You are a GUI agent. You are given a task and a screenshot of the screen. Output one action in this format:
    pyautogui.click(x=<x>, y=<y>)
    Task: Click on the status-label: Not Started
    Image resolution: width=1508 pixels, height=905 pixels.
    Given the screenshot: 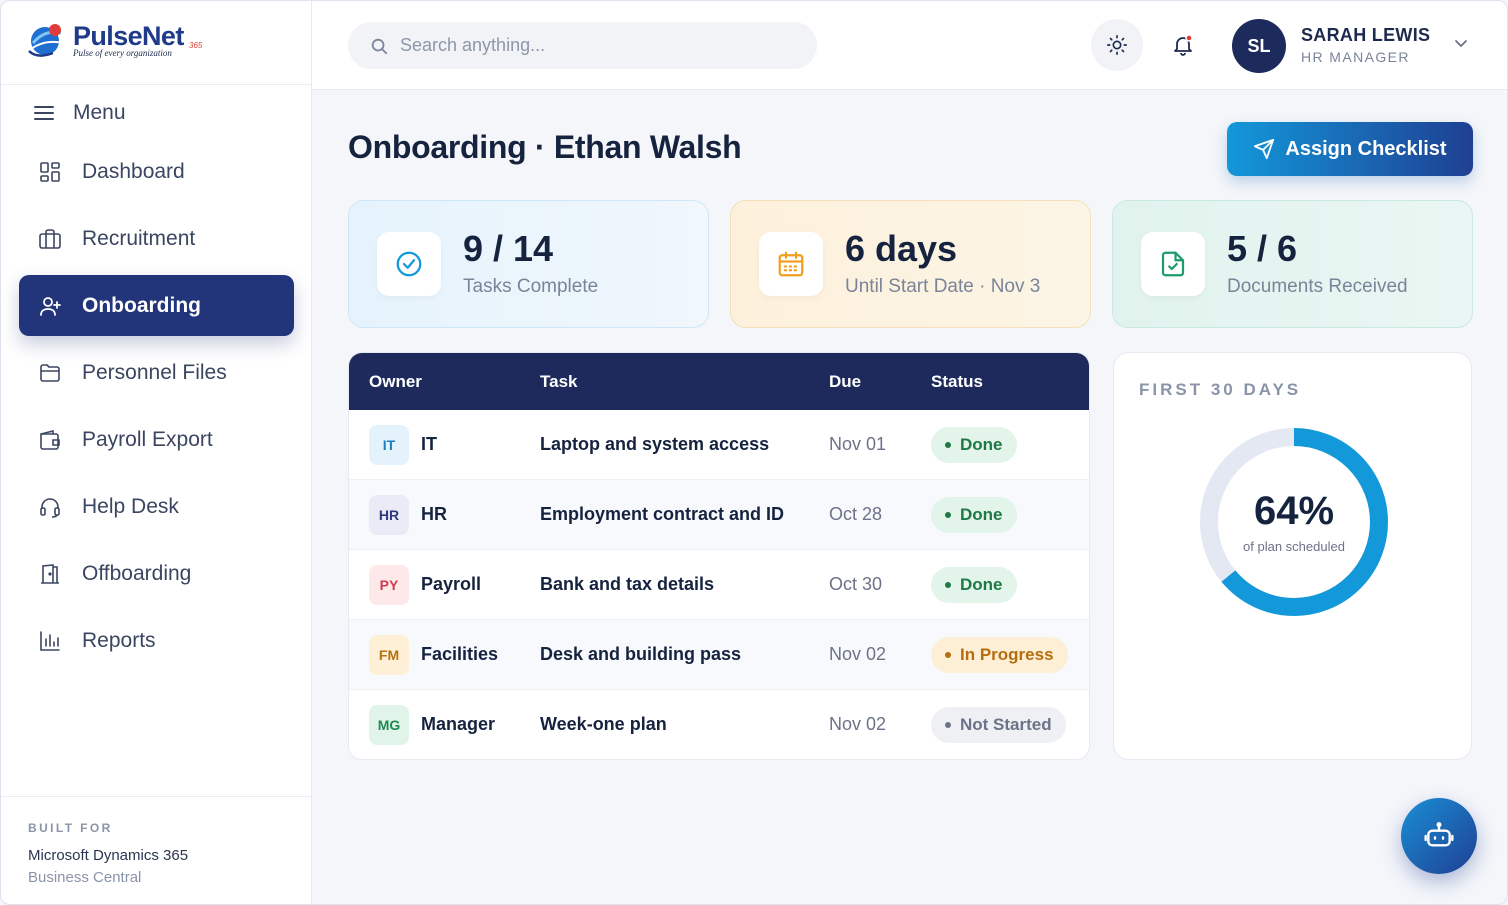 What is the action you would take?
    pyautogui.click(x=1006, y=724)
    